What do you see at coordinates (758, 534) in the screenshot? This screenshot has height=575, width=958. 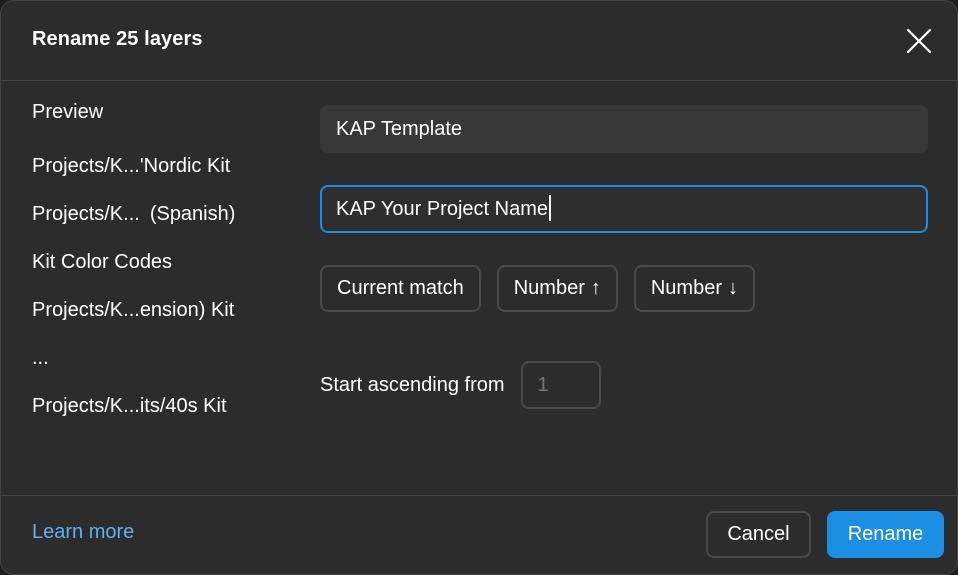 I see `cancel-button: Cancel` at bounding box center [758, 534].